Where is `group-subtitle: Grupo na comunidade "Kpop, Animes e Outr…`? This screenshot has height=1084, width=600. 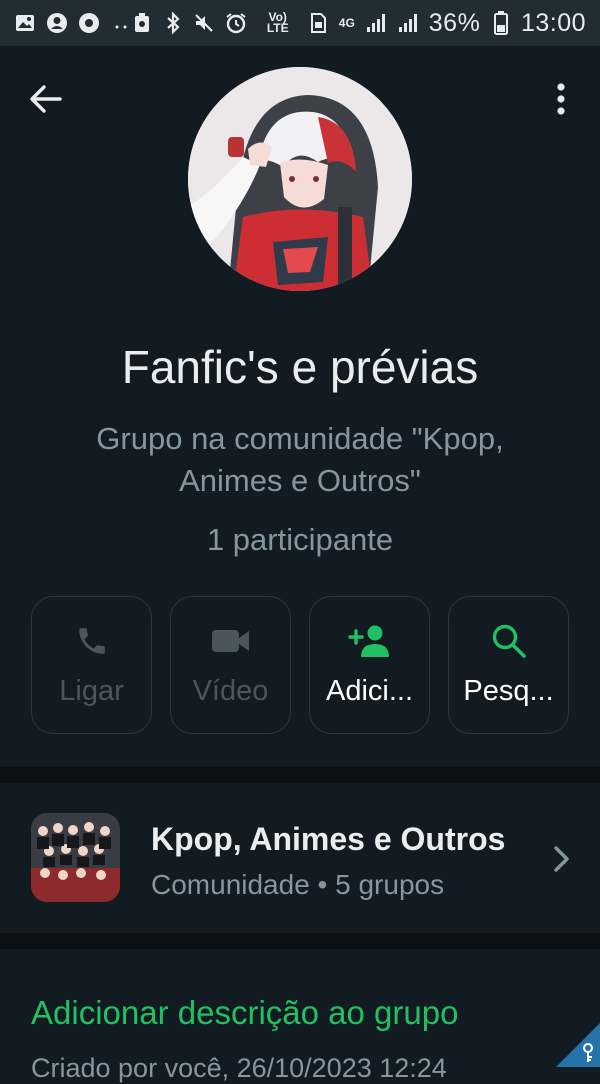
group-subtitle: Grupo na comunidade "Kpop, Animes e Outr… is located at coordinates (300, 459).